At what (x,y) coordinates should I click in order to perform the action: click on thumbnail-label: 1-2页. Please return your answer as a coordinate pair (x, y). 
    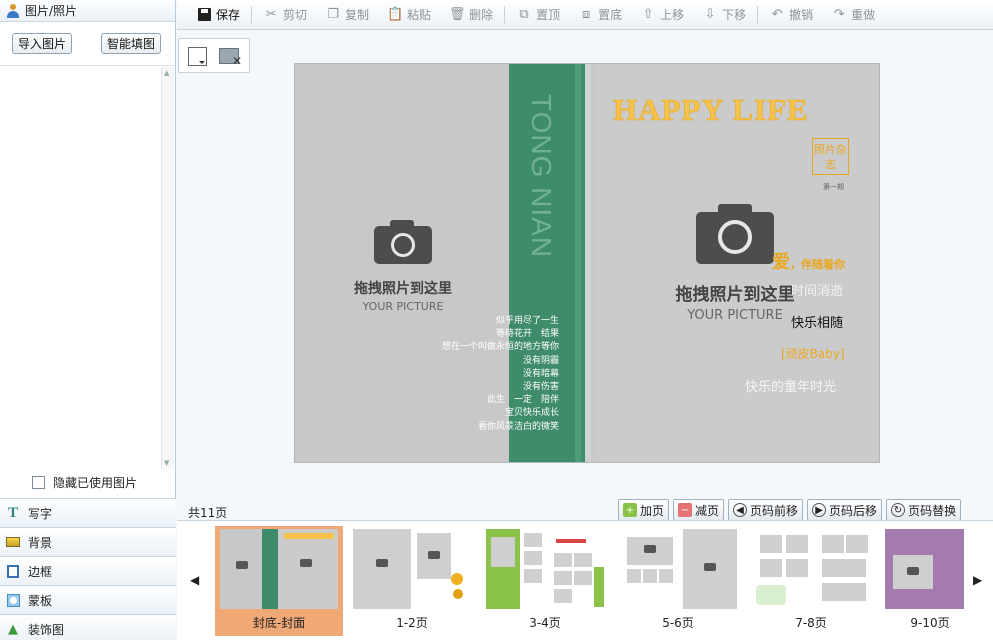
    Looking at the image, I should click on (412, 623).